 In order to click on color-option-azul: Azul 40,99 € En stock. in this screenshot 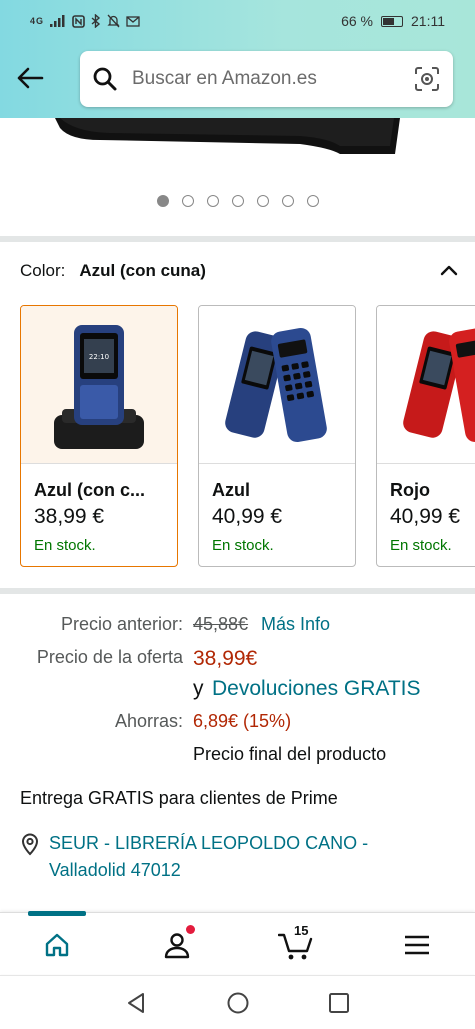, I will do `click(277, 436)`.